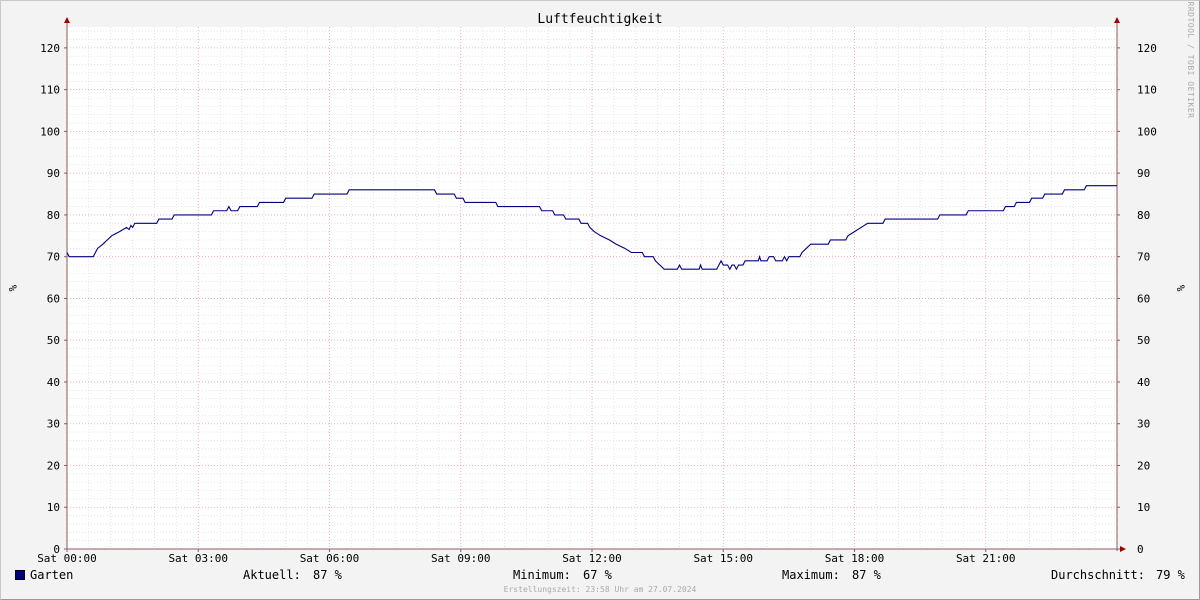 The width and height of the screenshot is (1200, 600). What do you see at coordinates (986, 558) in the screenshot?
I see `x-tick-label: Sat 21:00` at bounding box center [986, 558].